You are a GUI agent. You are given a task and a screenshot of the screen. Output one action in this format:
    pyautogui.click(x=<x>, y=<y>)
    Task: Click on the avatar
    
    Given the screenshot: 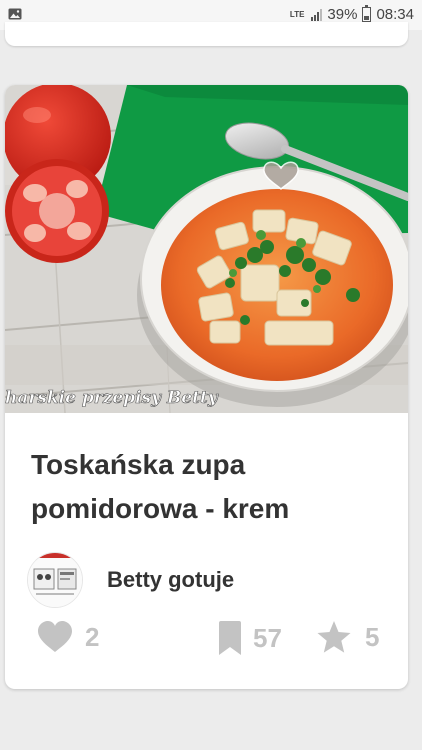 What is the action you would take?
    pyautogui.click(x=55, y=580)
    